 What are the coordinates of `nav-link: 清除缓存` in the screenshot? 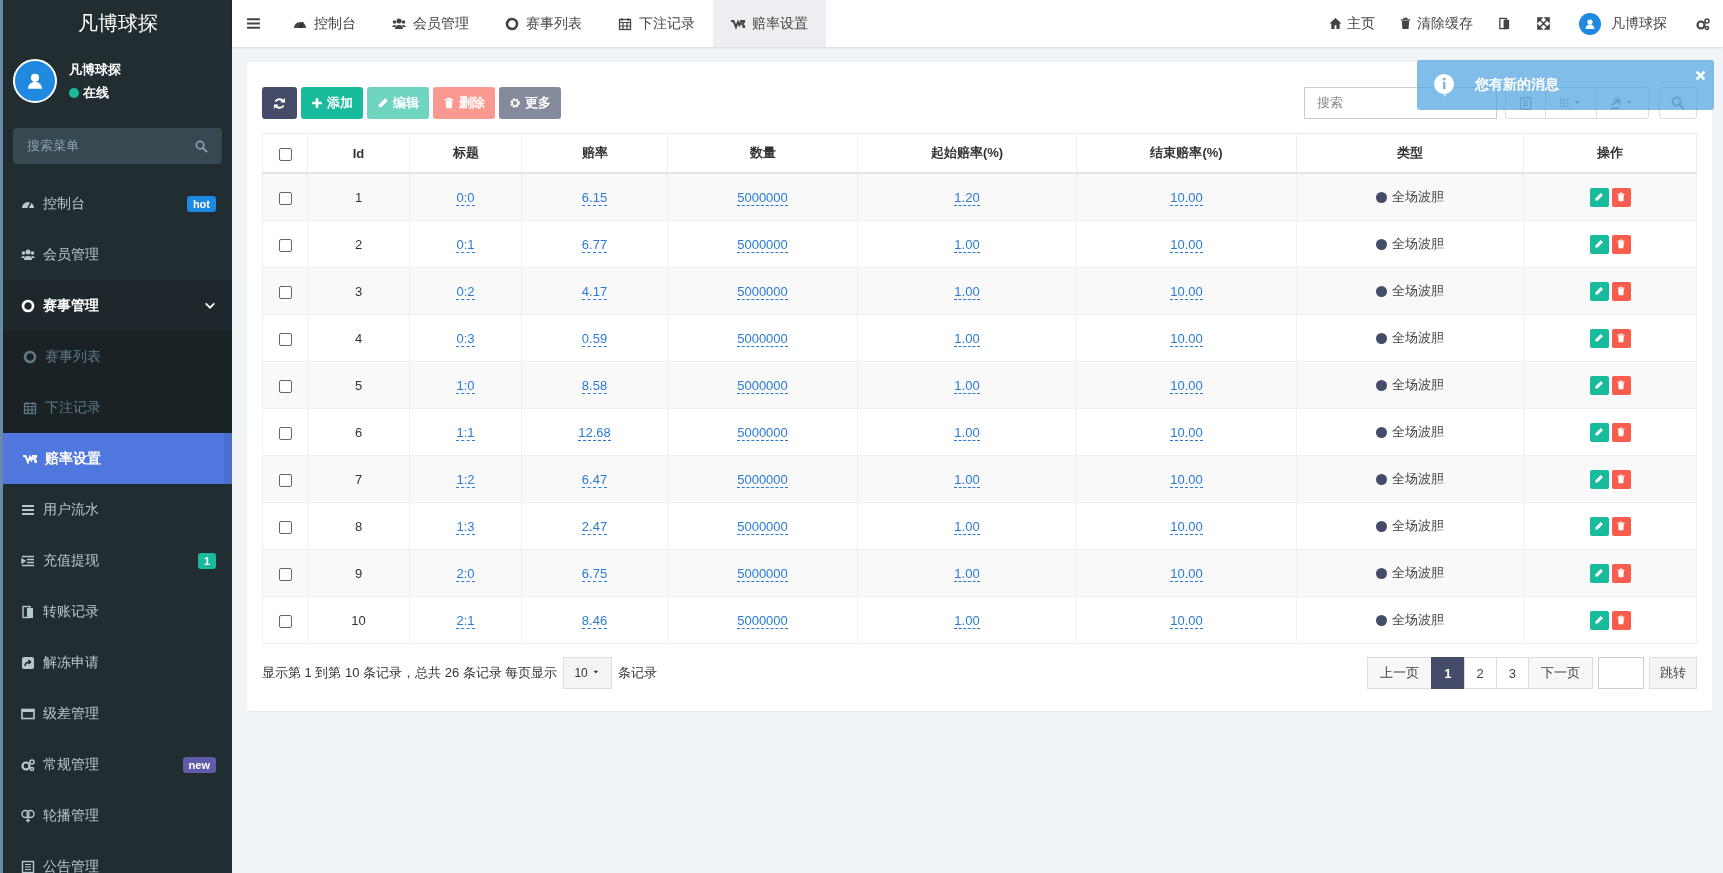 It's located at (1436, 23).